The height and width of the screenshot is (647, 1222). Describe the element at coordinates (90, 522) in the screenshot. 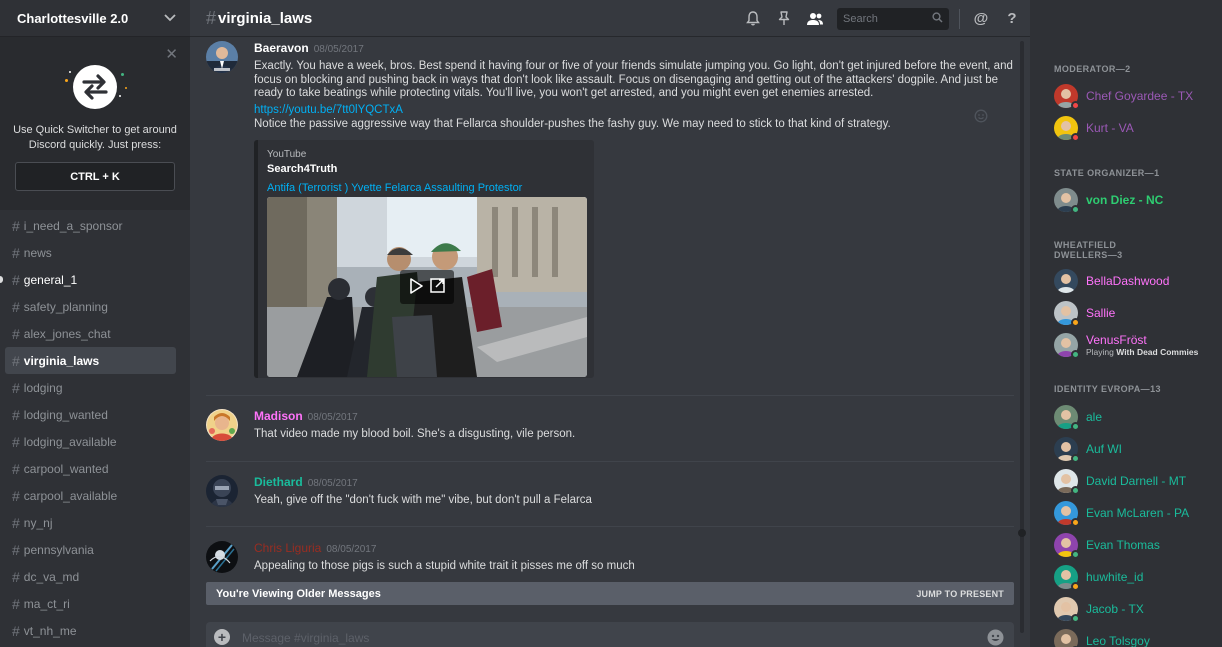

I see `channel-item-ny-nj: # ny_nj` at that location.